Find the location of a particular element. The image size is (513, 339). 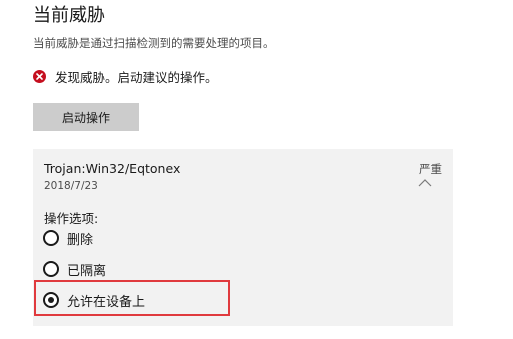

page-subtitle: 当前威胁是通过扫描检测到的需要处理的项目。 is located at coordinates (154, 43).